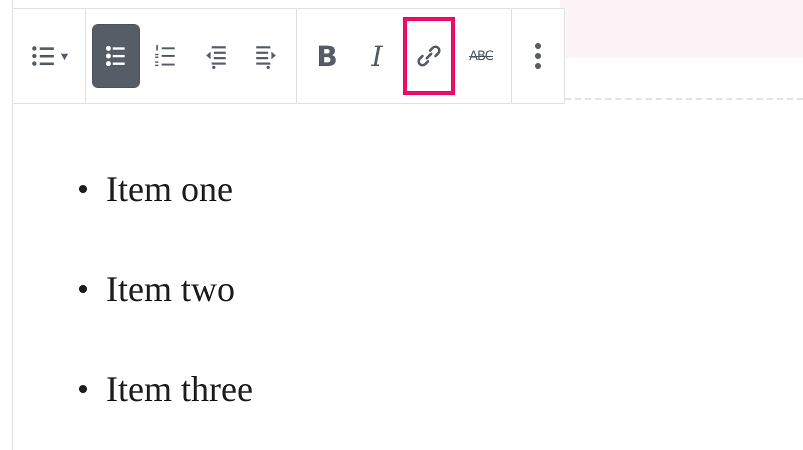 Image resolution: width=803 pixels, height=450 pixels. I want to click on link-icon, so click(429, 56).